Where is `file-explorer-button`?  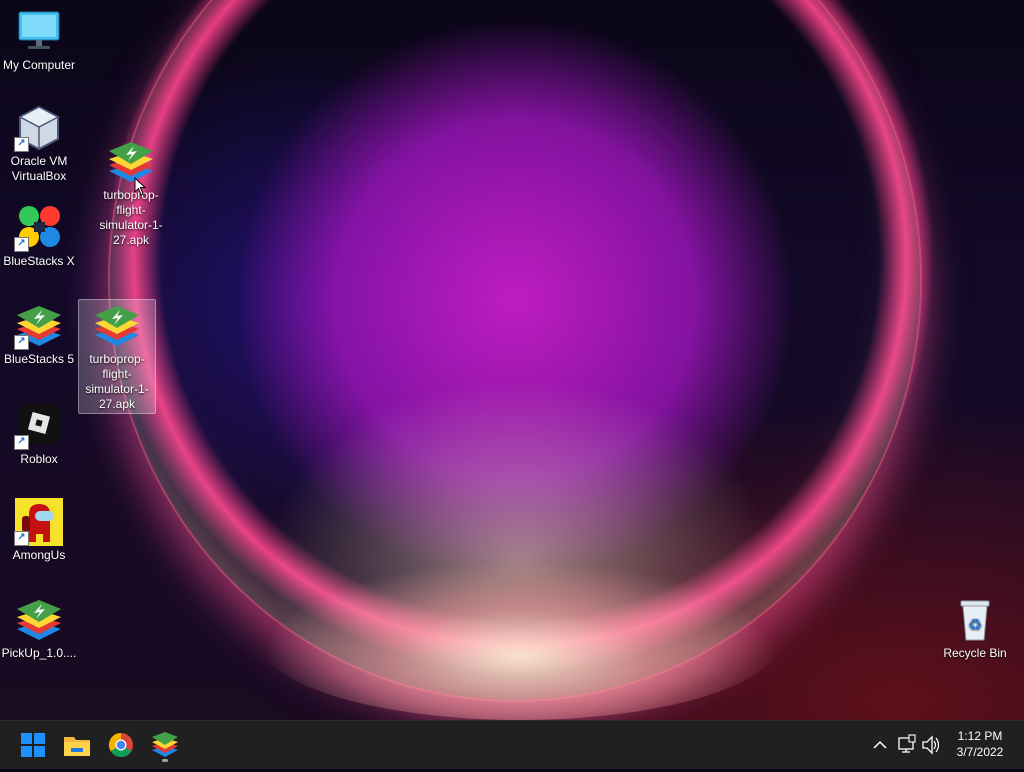 file-explorer-button is located at coordinates (77, 745).